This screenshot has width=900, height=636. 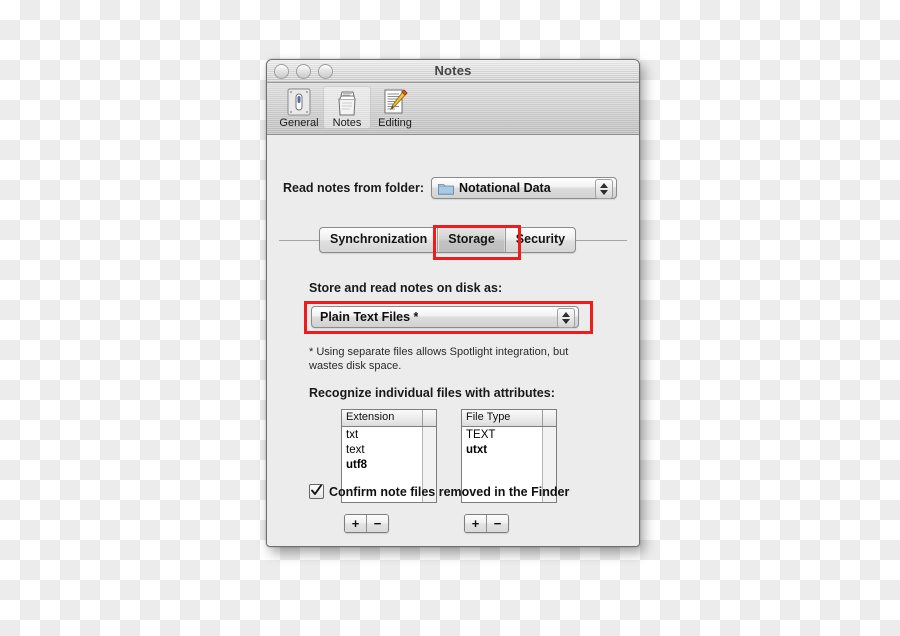 I want to click on checkmark-icon, so click(x=316, y=489).